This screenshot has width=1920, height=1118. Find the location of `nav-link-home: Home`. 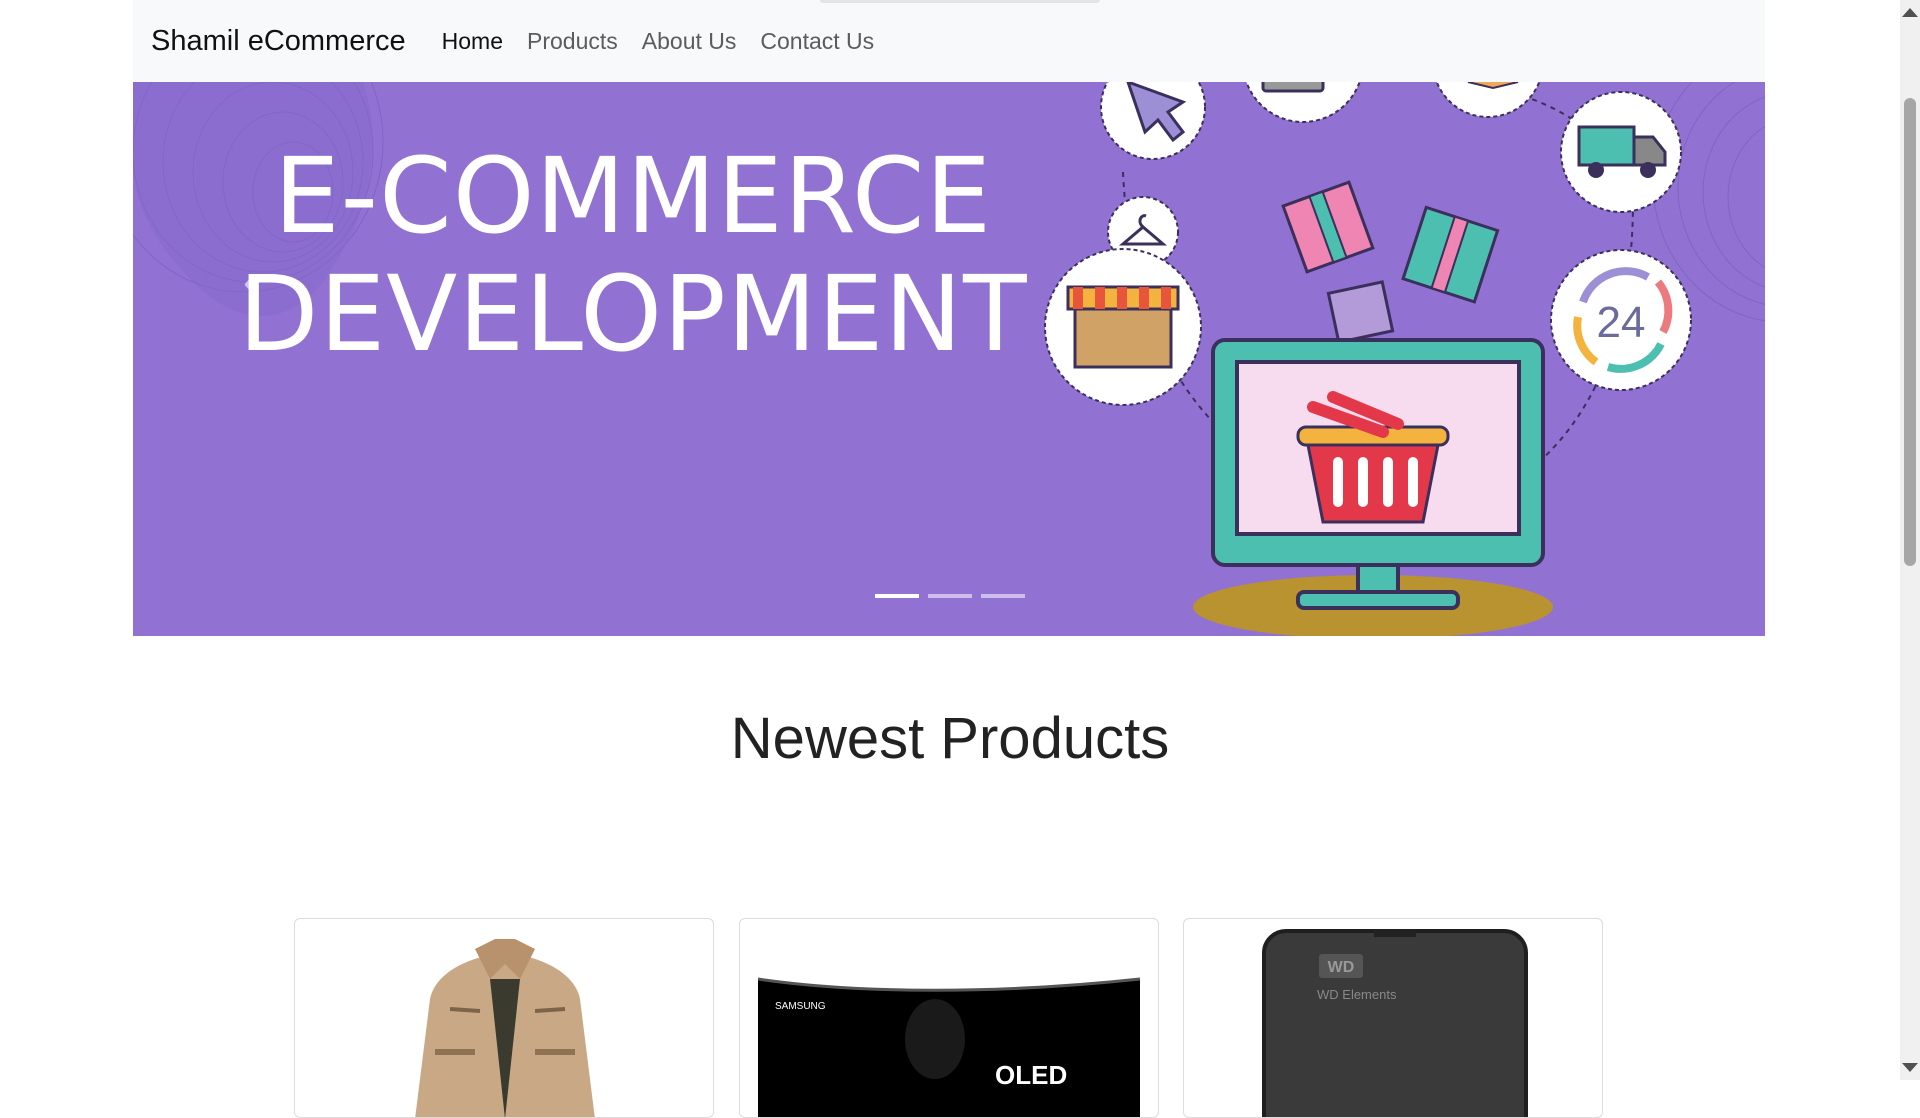

nav-link-home: Home is located at coordinates (472, 41).